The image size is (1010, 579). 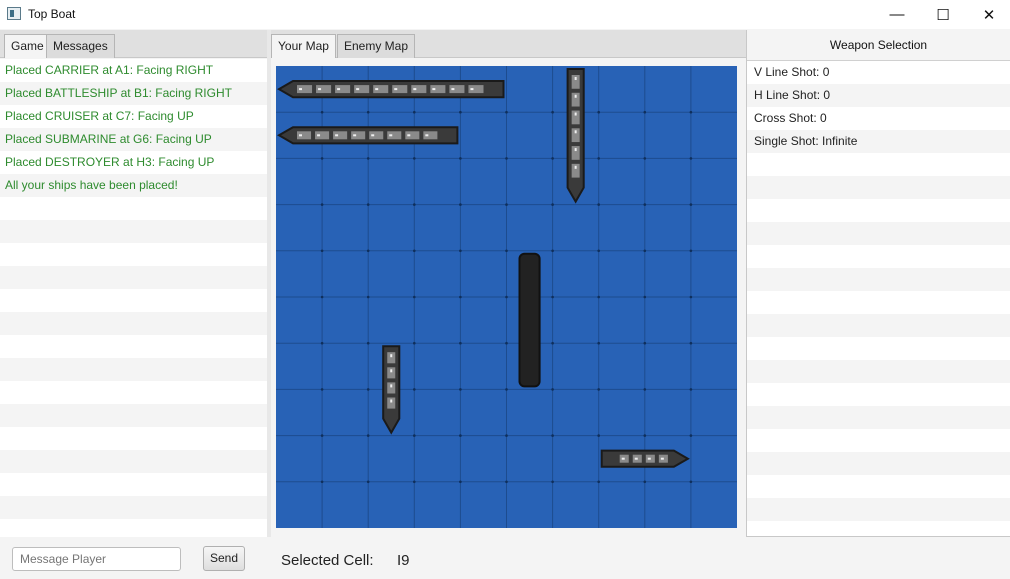 What do you see at coordinates (897, 14) in the screenshot?
I see `minimize-button: —` at bounding box center [897, 14].